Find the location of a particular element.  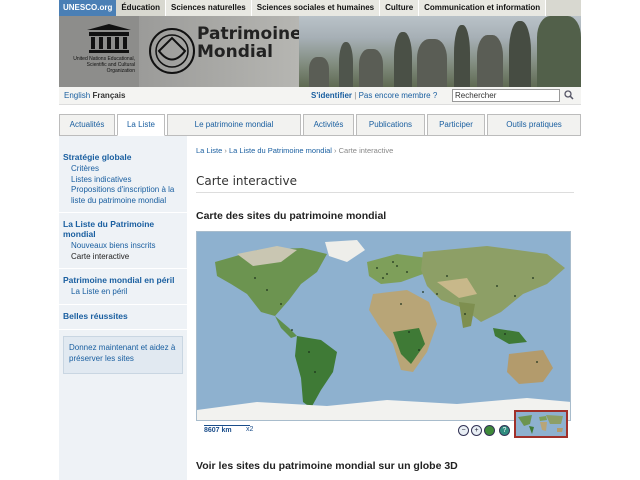

crumb-la-liste-pm: La Liste du Patrimoine mondial is located at coordinates (280, 150).